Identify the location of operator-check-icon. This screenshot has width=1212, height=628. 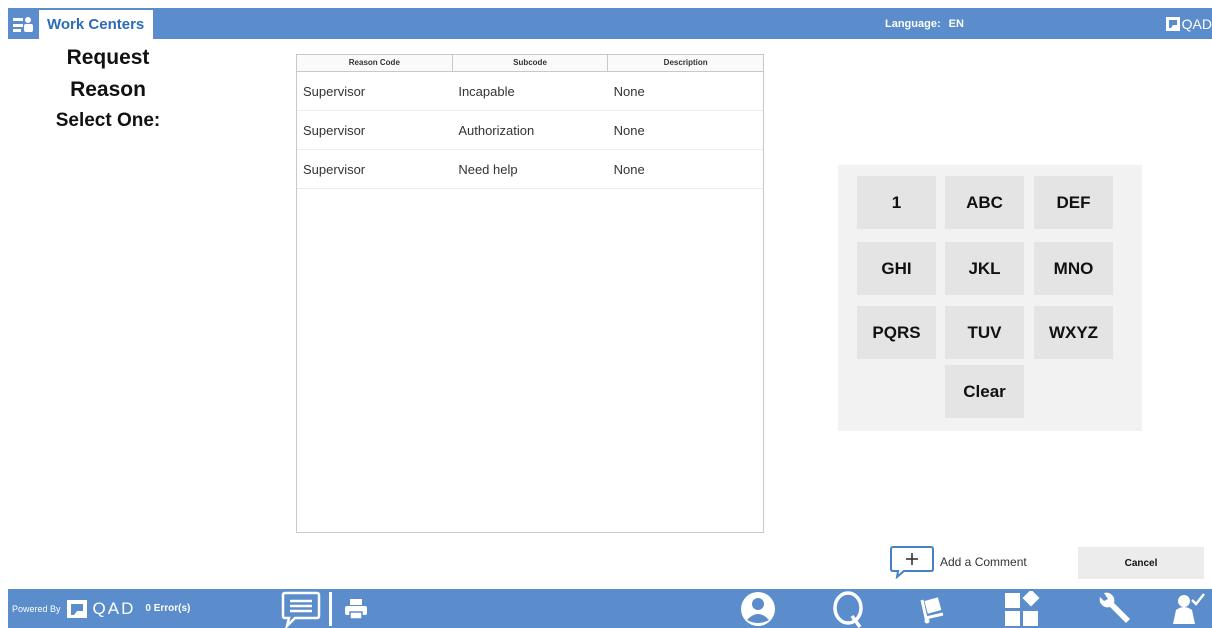
(1188, 608).